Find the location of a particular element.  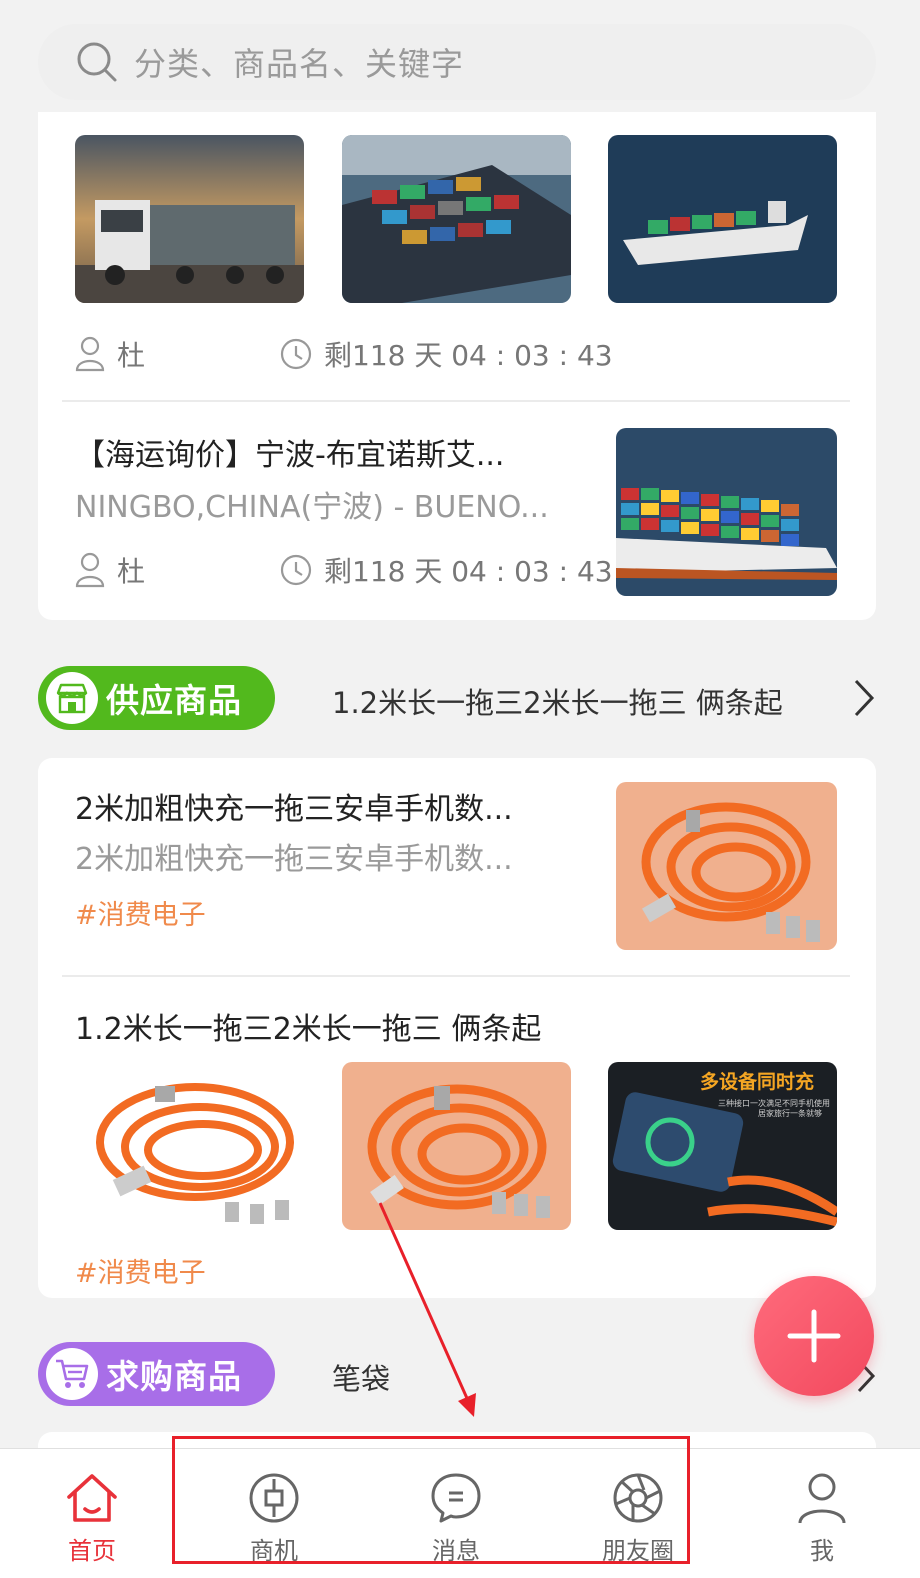

listing-2-user: 杜 is located at coordinates (110, 570).